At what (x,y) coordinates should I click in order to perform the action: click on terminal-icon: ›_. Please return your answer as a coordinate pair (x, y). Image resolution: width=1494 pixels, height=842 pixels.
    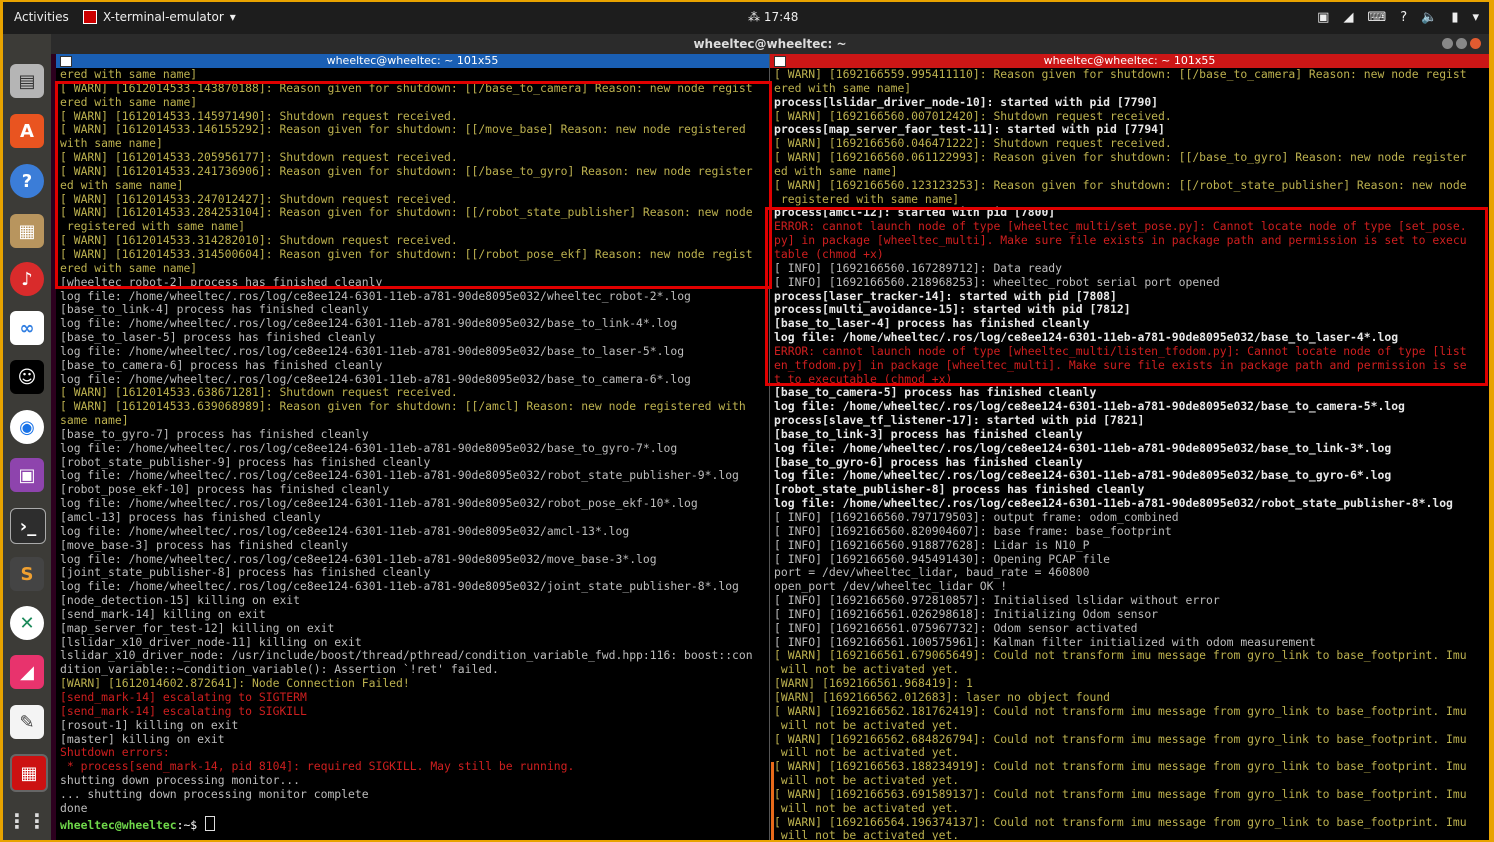
    Looking at the image, I should click on (28, 526).